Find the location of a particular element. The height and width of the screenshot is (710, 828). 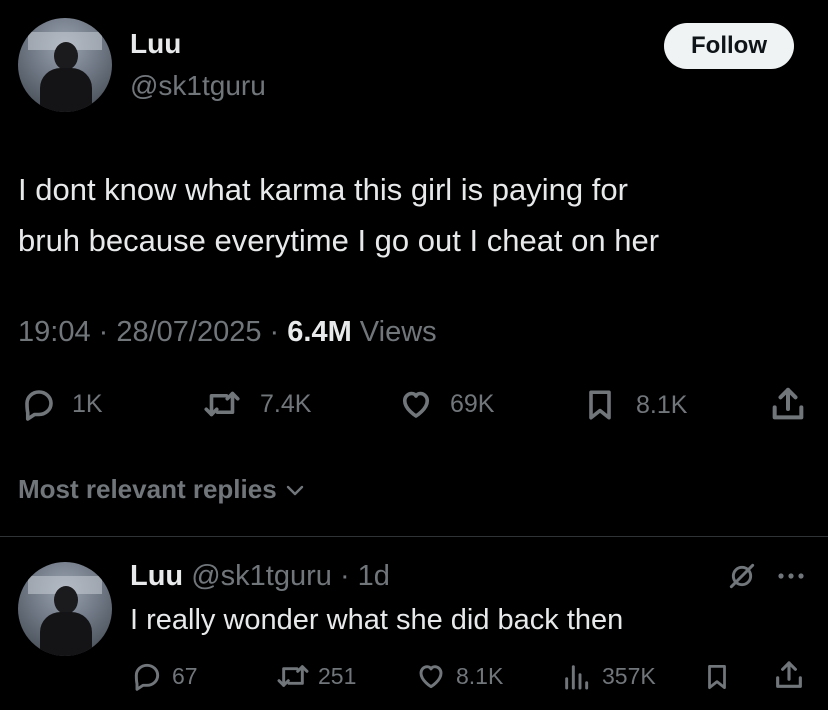

reply-views-button: 357K is located at coordinates (608, 676).